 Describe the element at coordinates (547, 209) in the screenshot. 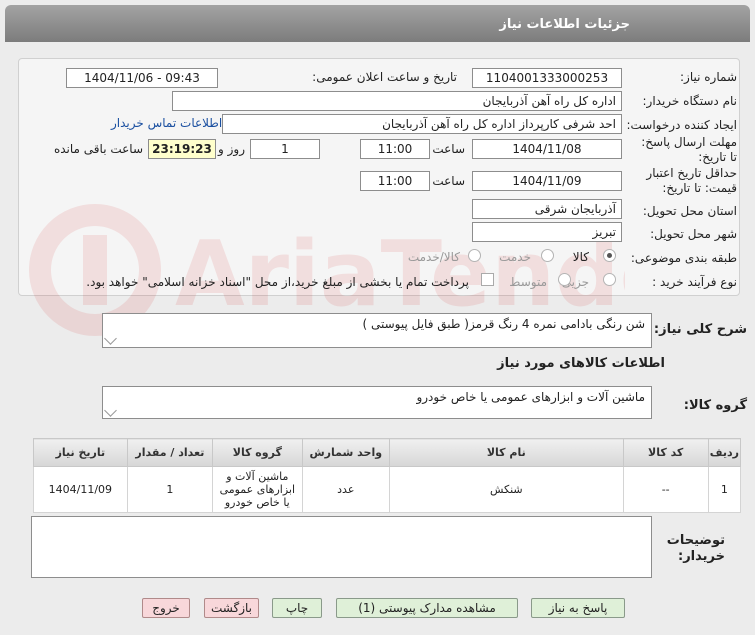

I see `province-field: آذربایجان شرقی` at that location.